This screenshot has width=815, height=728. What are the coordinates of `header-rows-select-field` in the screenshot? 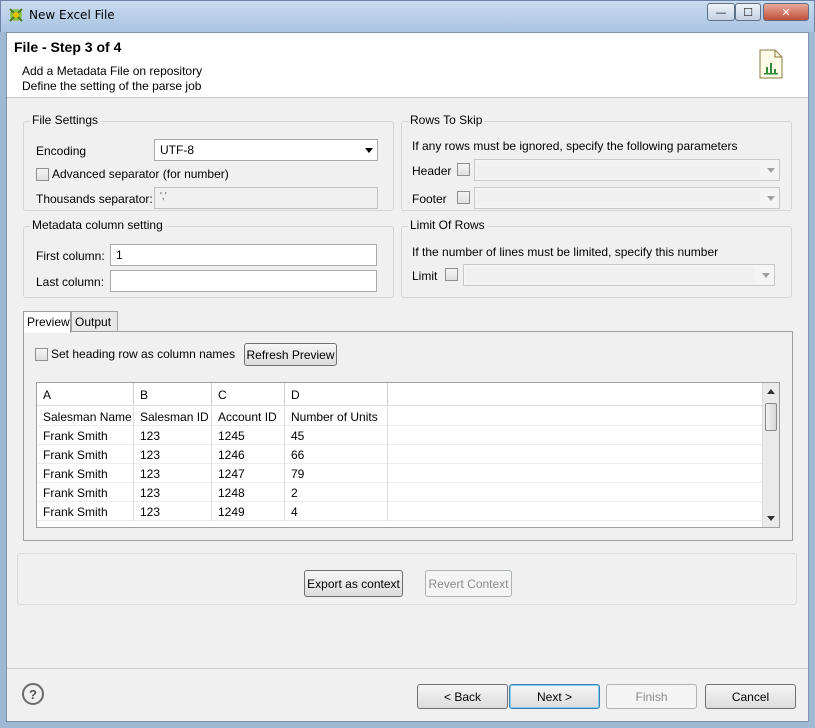 It's located at (618, 170).